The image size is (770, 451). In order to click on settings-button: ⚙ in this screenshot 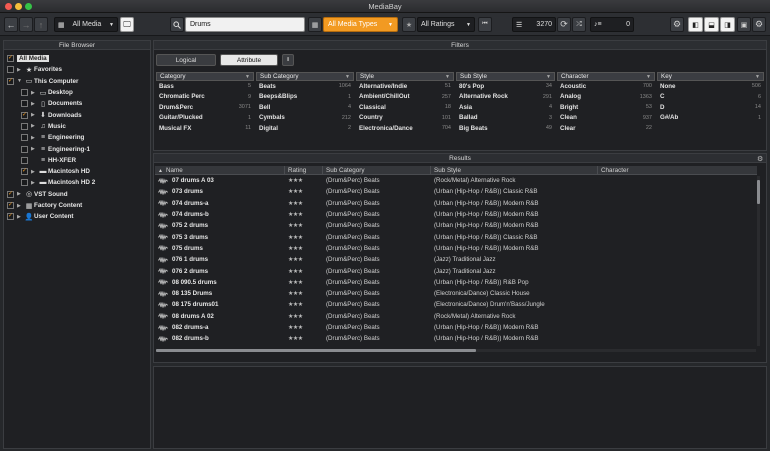, I will do `click(677, 24)`.